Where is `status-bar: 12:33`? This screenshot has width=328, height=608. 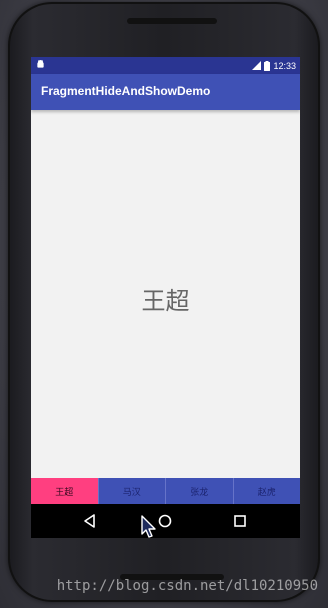
status-bar: 12:33 is located at coordinates (165, 65).